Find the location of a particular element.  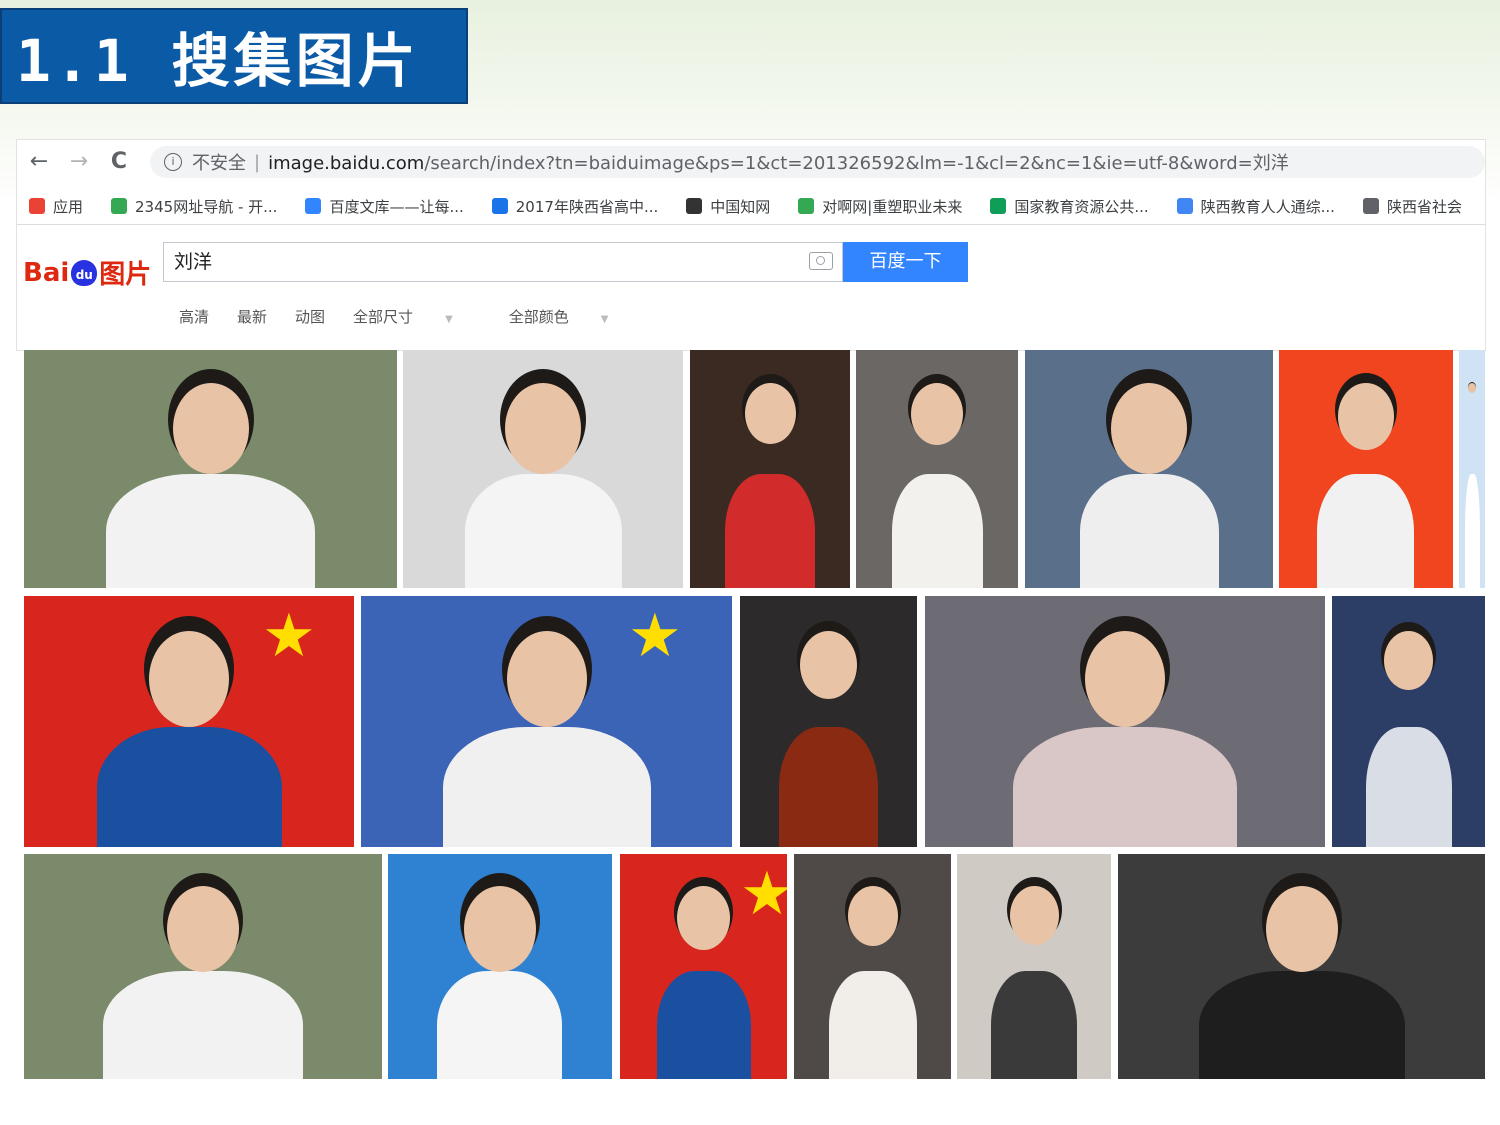

bookmark-label: 陕西省社会 is located at coordinates (1424, 206).